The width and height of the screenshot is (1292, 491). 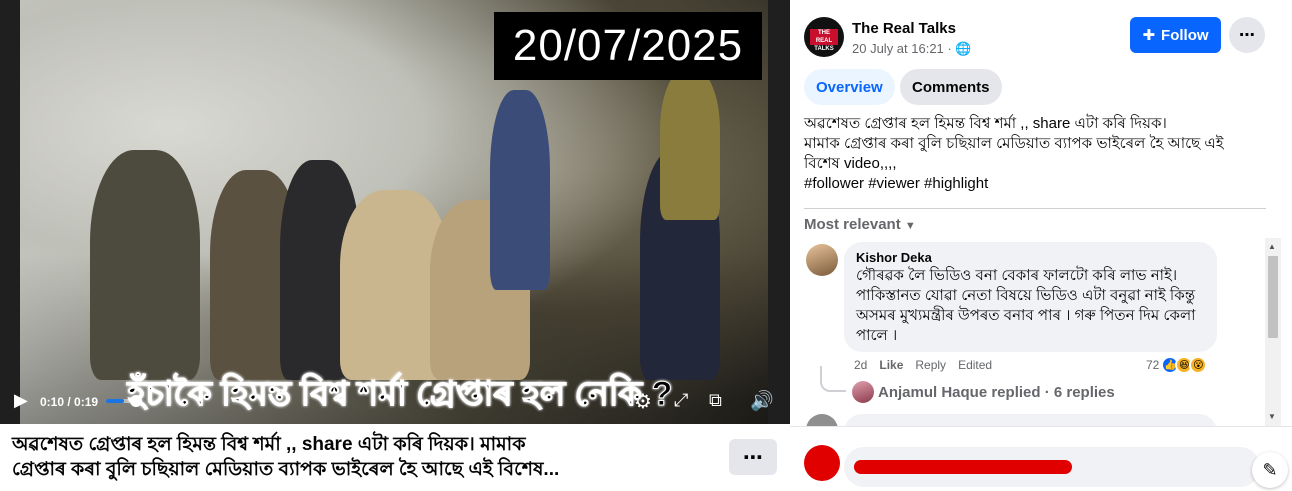 I want to click on scroll-up-arrow-icon: ▲, so click(x=1272, y=246).